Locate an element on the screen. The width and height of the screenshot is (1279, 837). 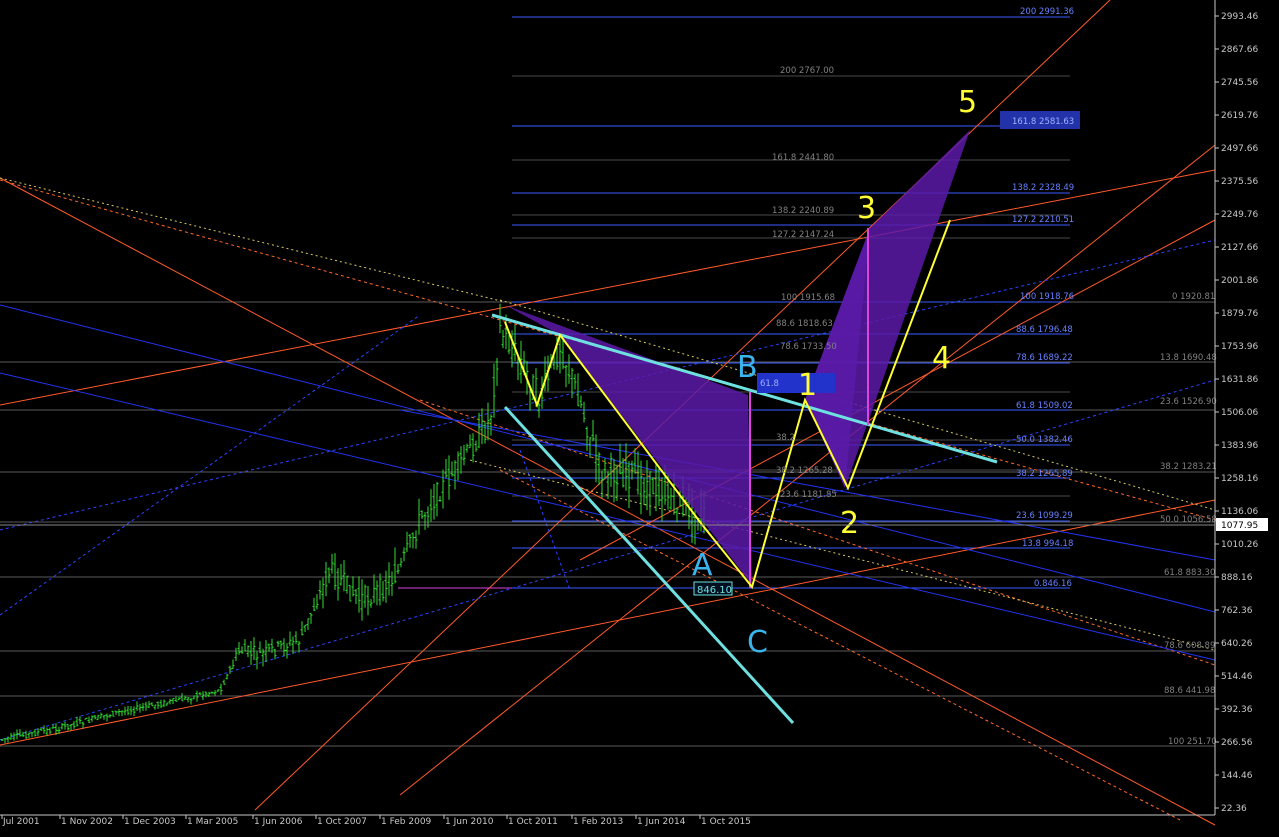
price-tick-label: 22.36 is located at coordinates (1234, 809).